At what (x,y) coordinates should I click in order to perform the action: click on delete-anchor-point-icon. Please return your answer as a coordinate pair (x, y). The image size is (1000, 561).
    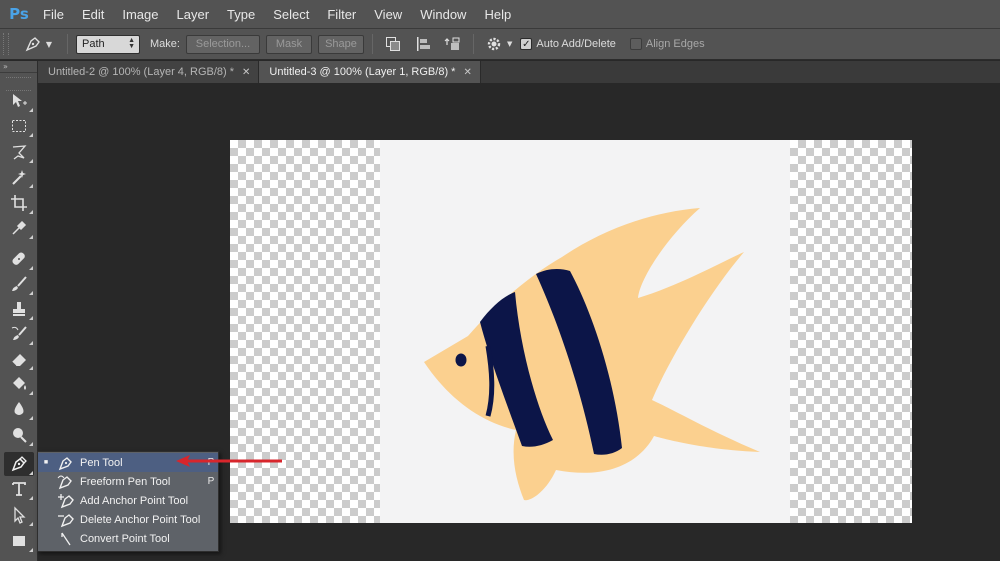
    Looking at the image, I should click on (66, 520).